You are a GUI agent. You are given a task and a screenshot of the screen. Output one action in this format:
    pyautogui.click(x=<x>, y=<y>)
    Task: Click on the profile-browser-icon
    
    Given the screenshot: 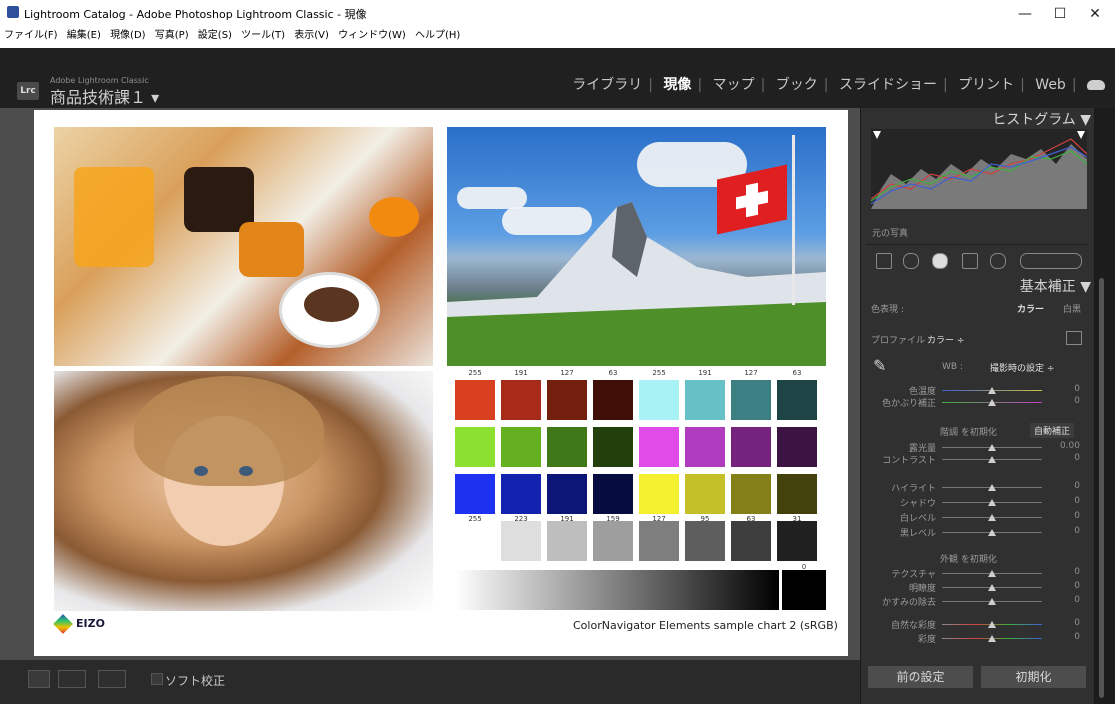 What is the action you would take?
    pyautogui.click(x=1074, y=338)
    